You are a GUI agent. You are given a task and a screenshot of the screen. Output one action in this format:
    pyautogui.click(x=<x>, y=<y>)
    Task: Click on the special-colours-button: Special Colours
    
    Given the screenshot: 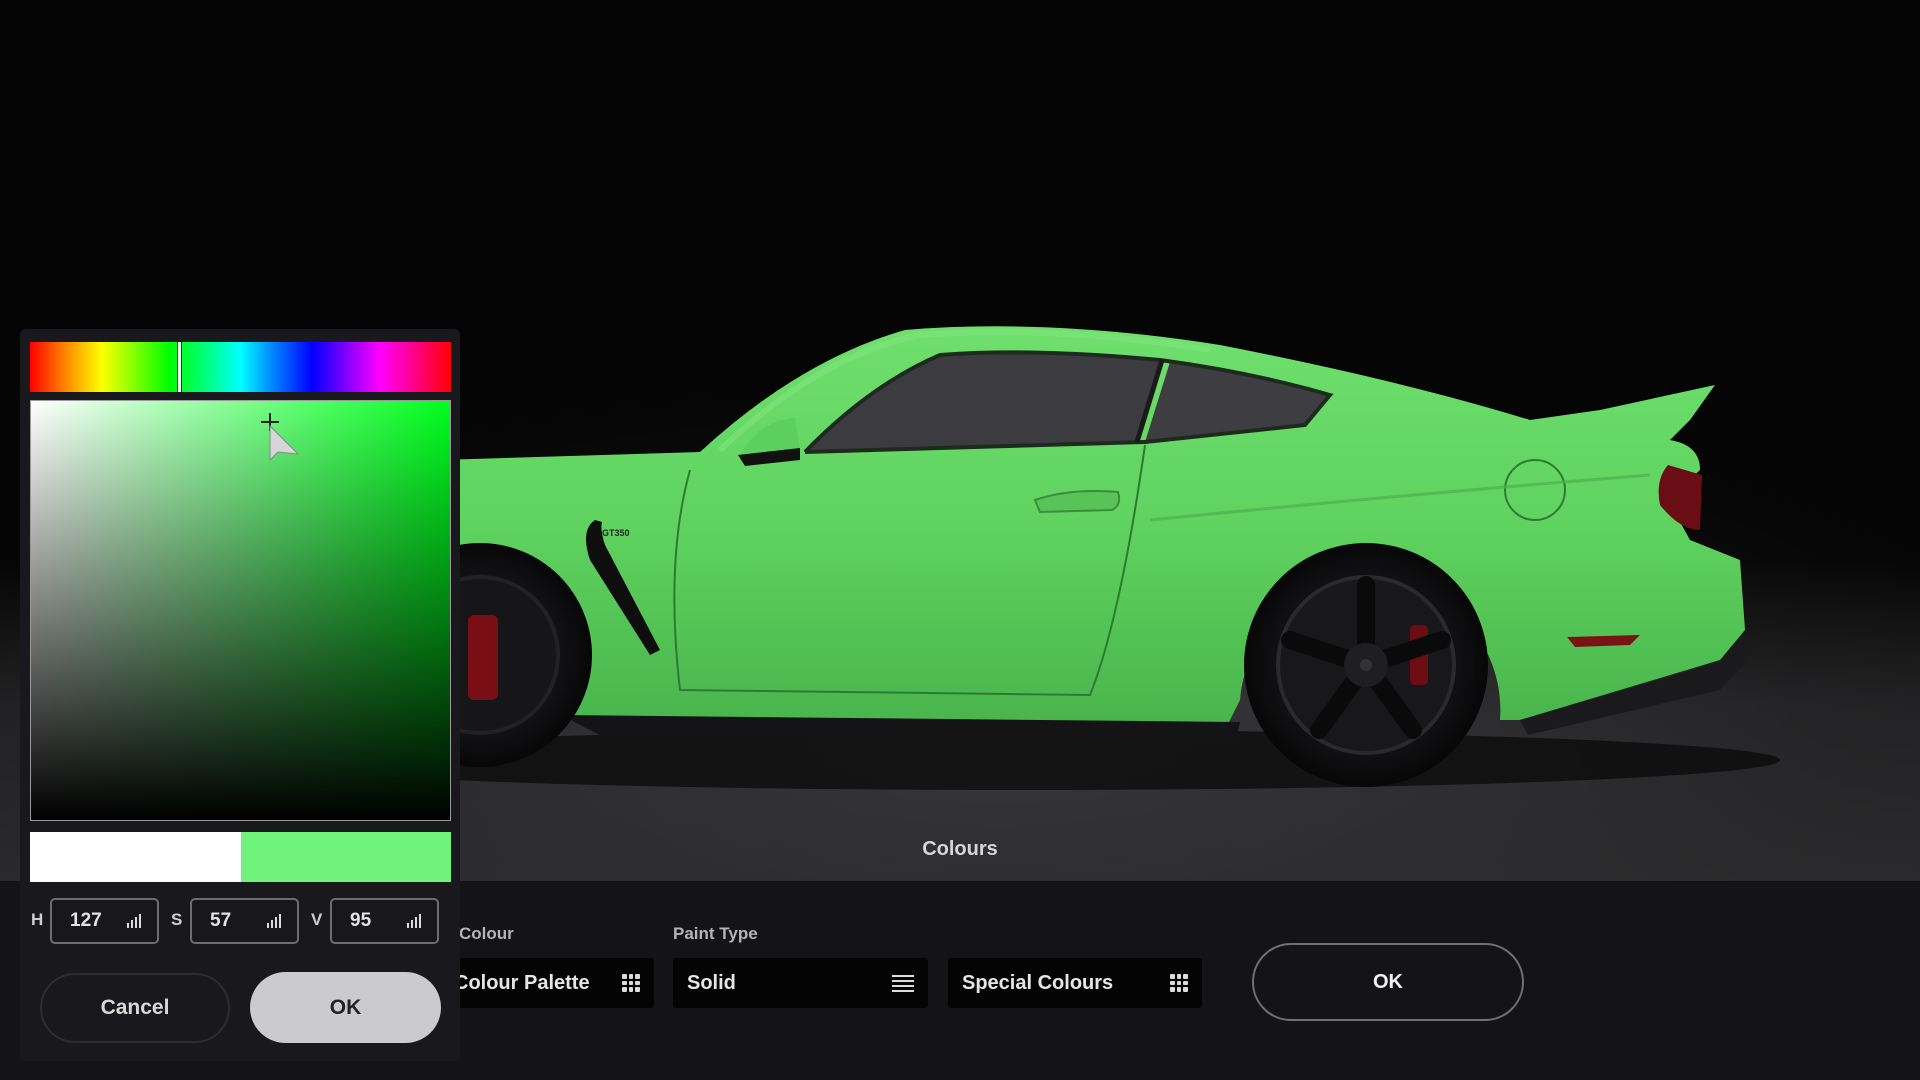 What is the action you would take?
    pyautogui.click(x=1075, y=983)
    